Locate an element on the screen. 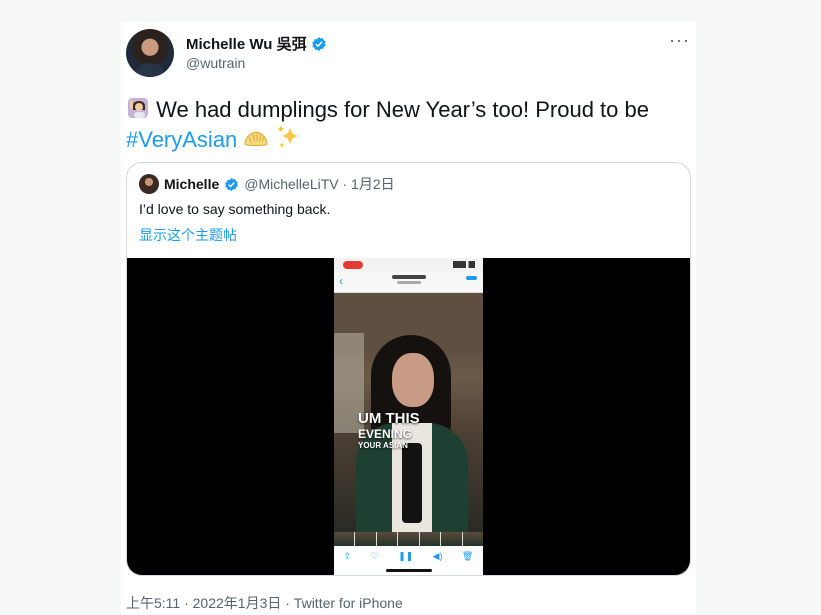 This screenshot has width=821, height=615. sparkles-icon is located at coordinates (287, 136).